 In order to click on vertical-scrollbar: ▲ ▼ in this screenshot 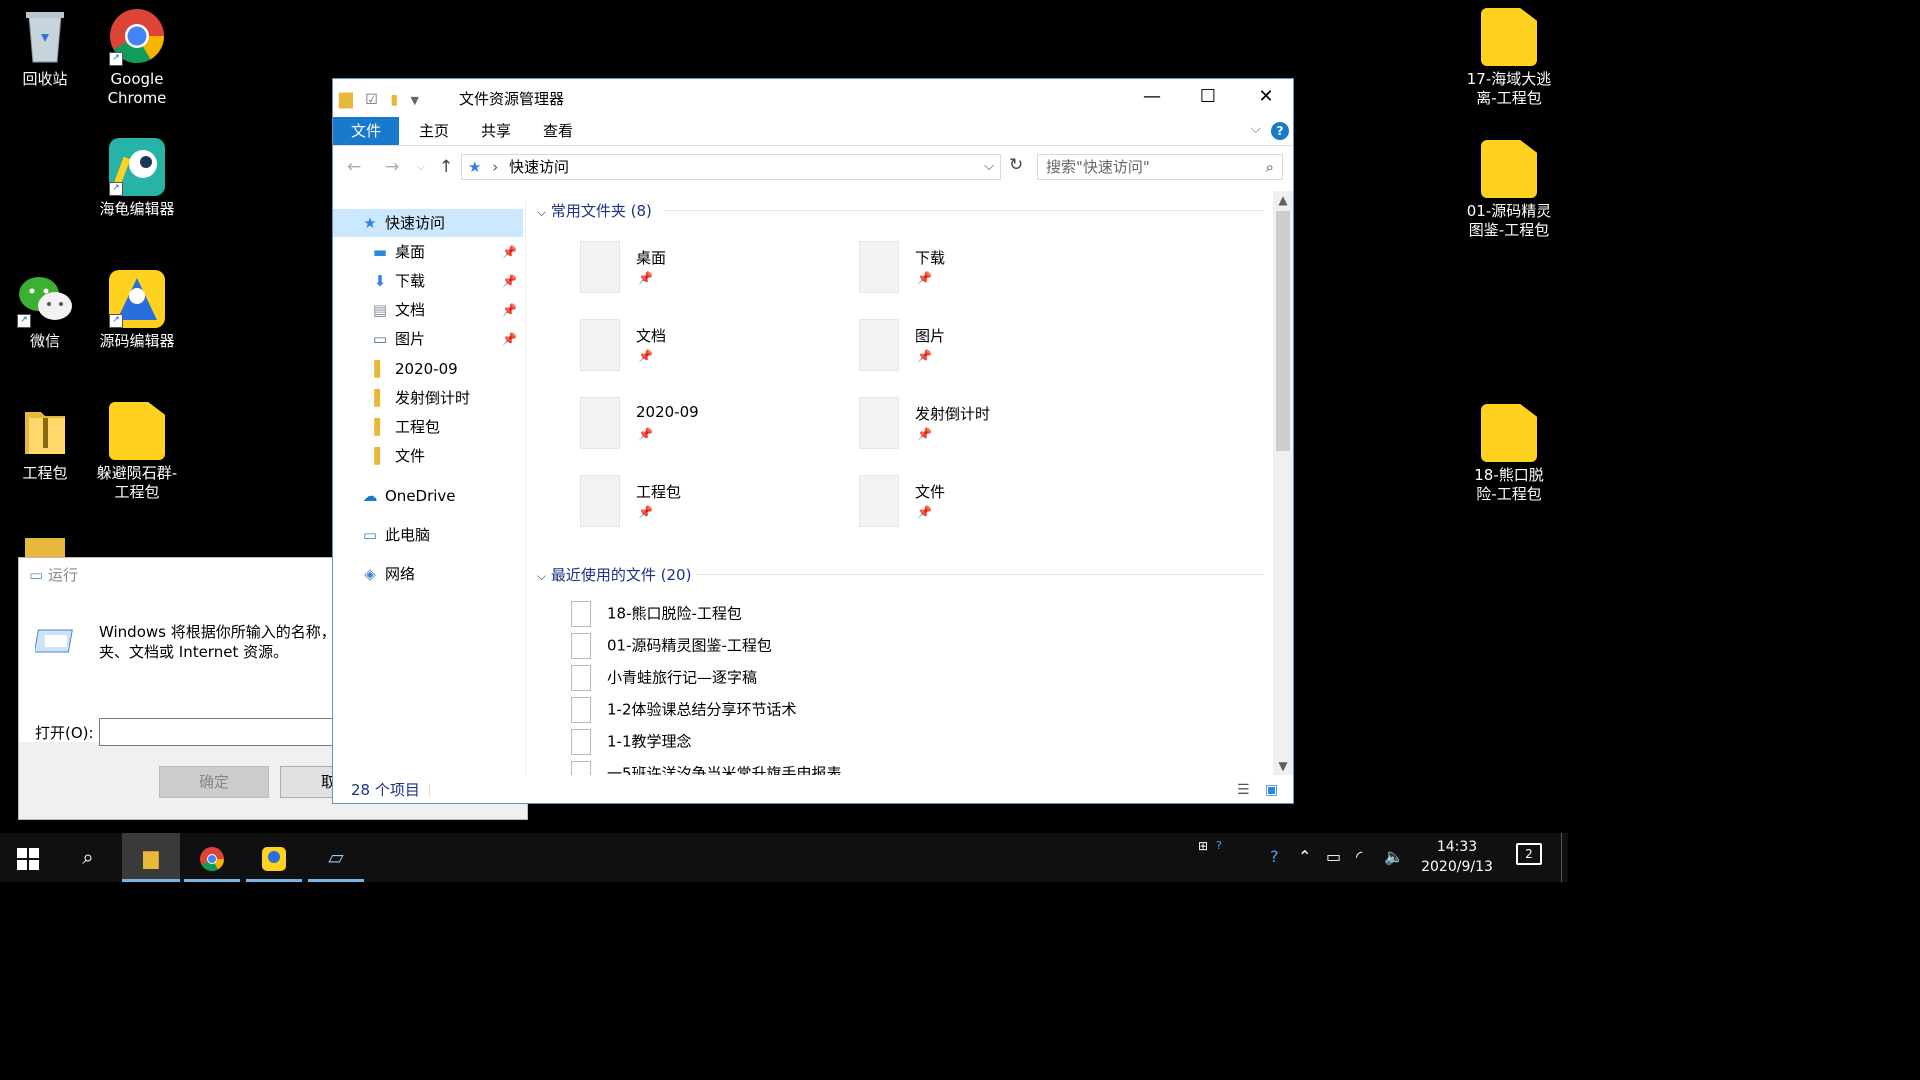, I will do `click(1283, 483)`.